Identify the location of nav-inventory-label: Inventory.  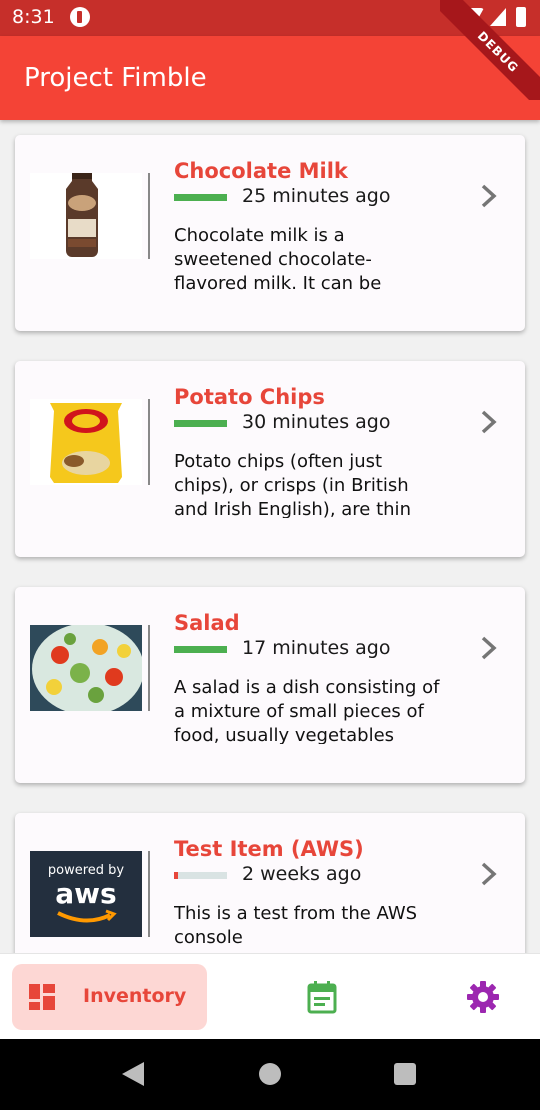
(135, 996).